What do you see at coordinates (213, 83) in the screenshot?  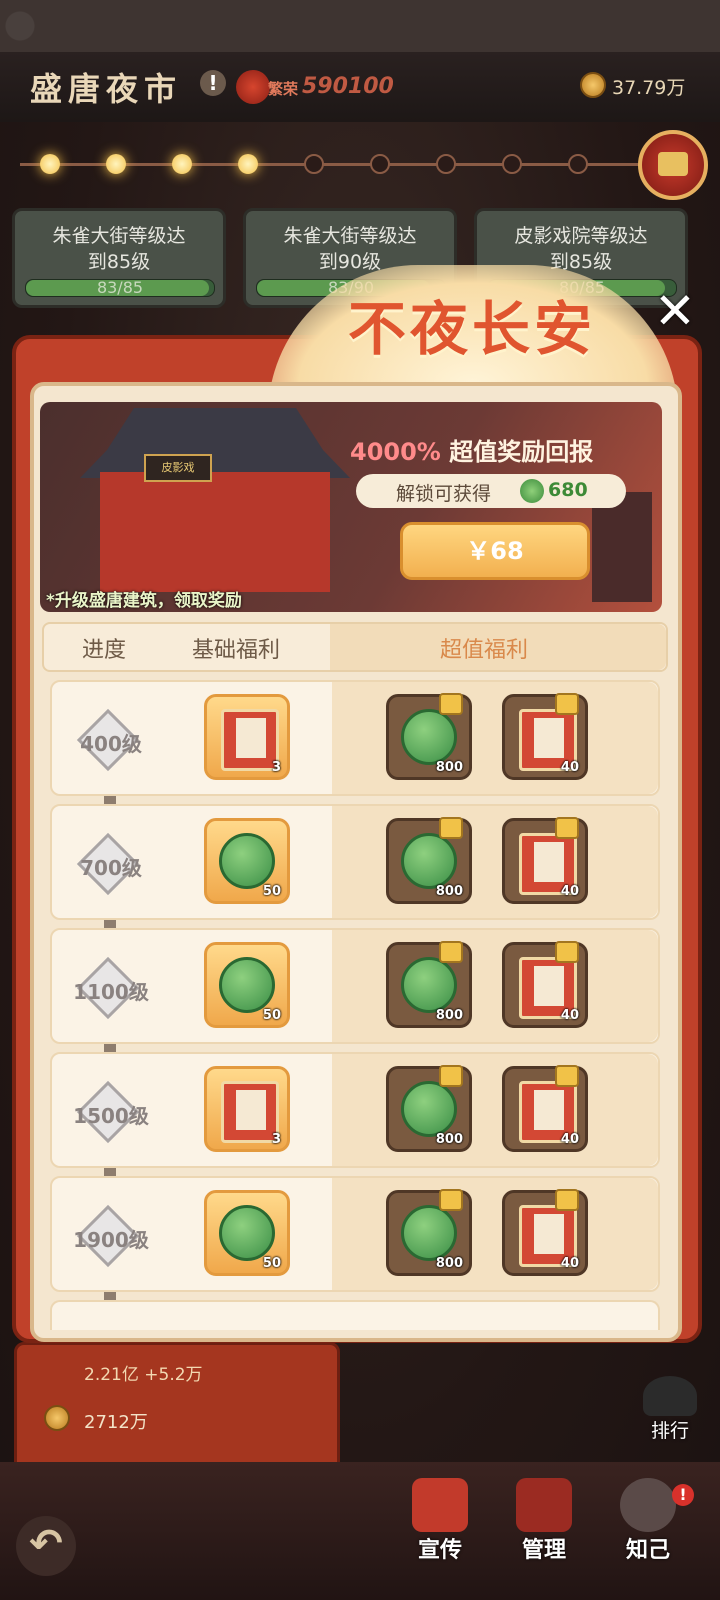 I see `info-icon: !` at bounding box center [213, 83].